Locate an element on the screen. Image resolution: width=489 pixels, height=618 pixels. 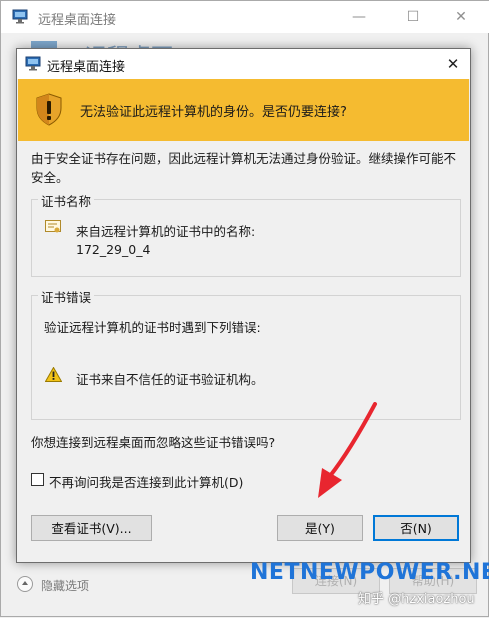
yes-button: 是(Y) is located at coordinates (320, 528).